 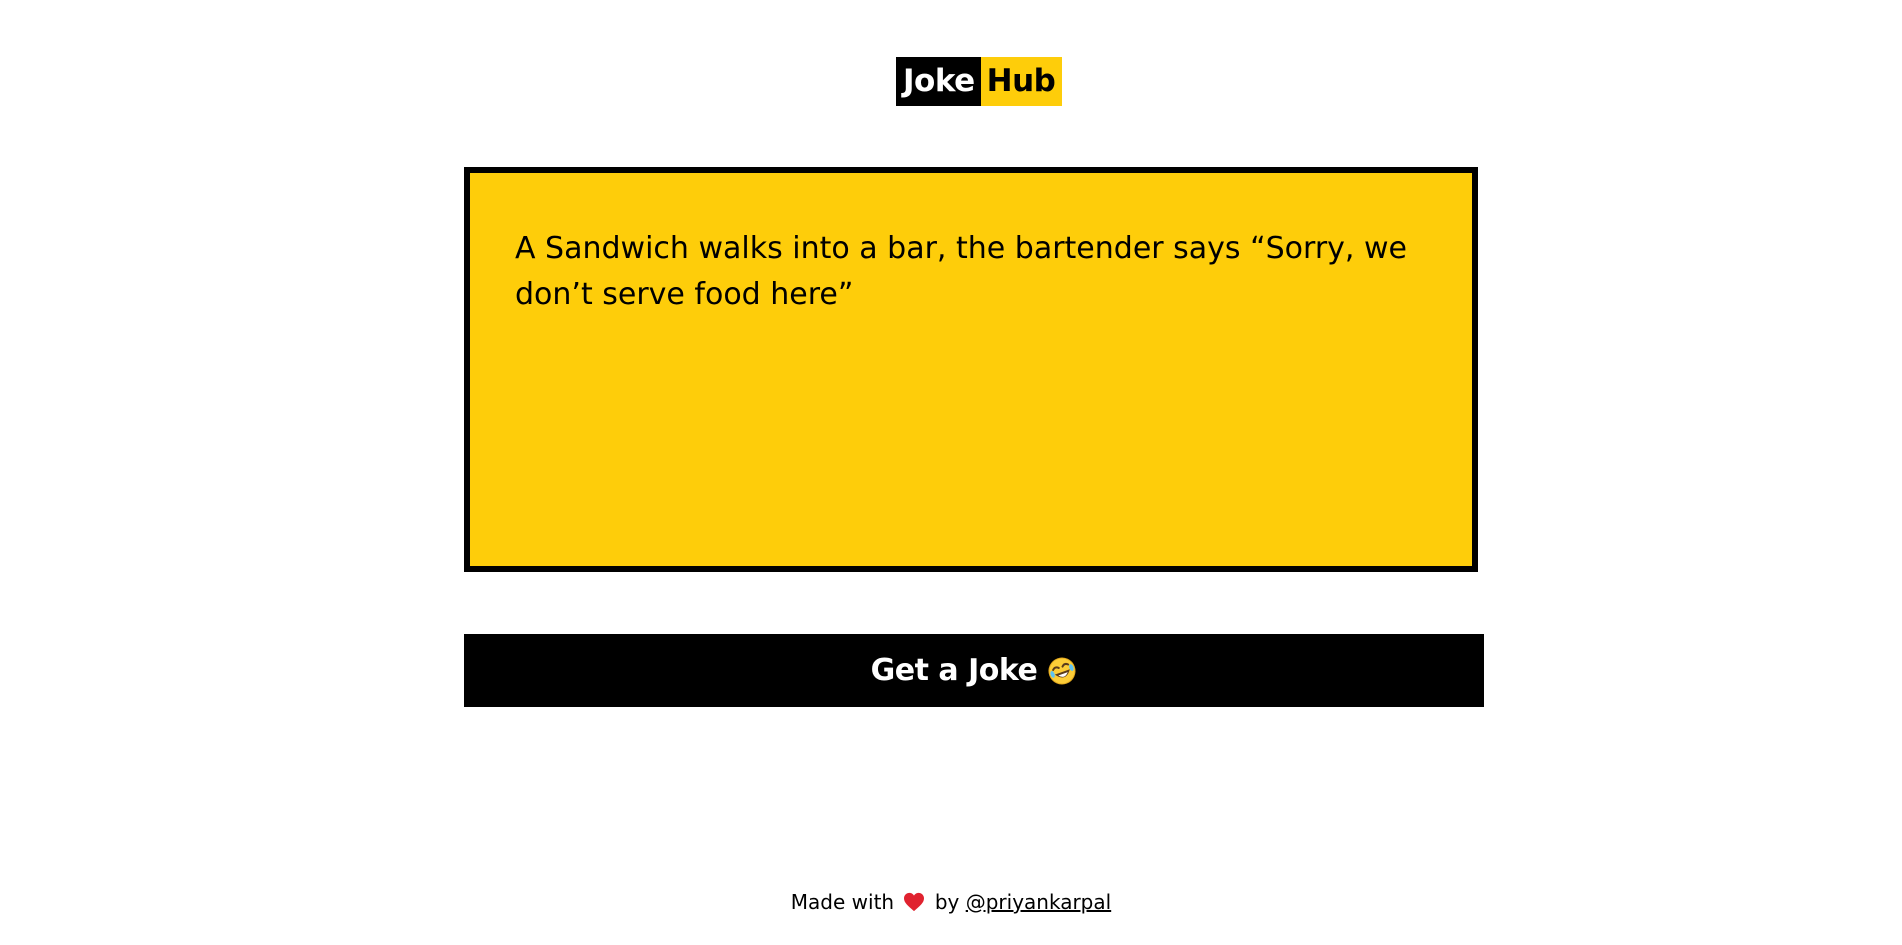 I want to click on heart-icon, so click(x=914, y=905).